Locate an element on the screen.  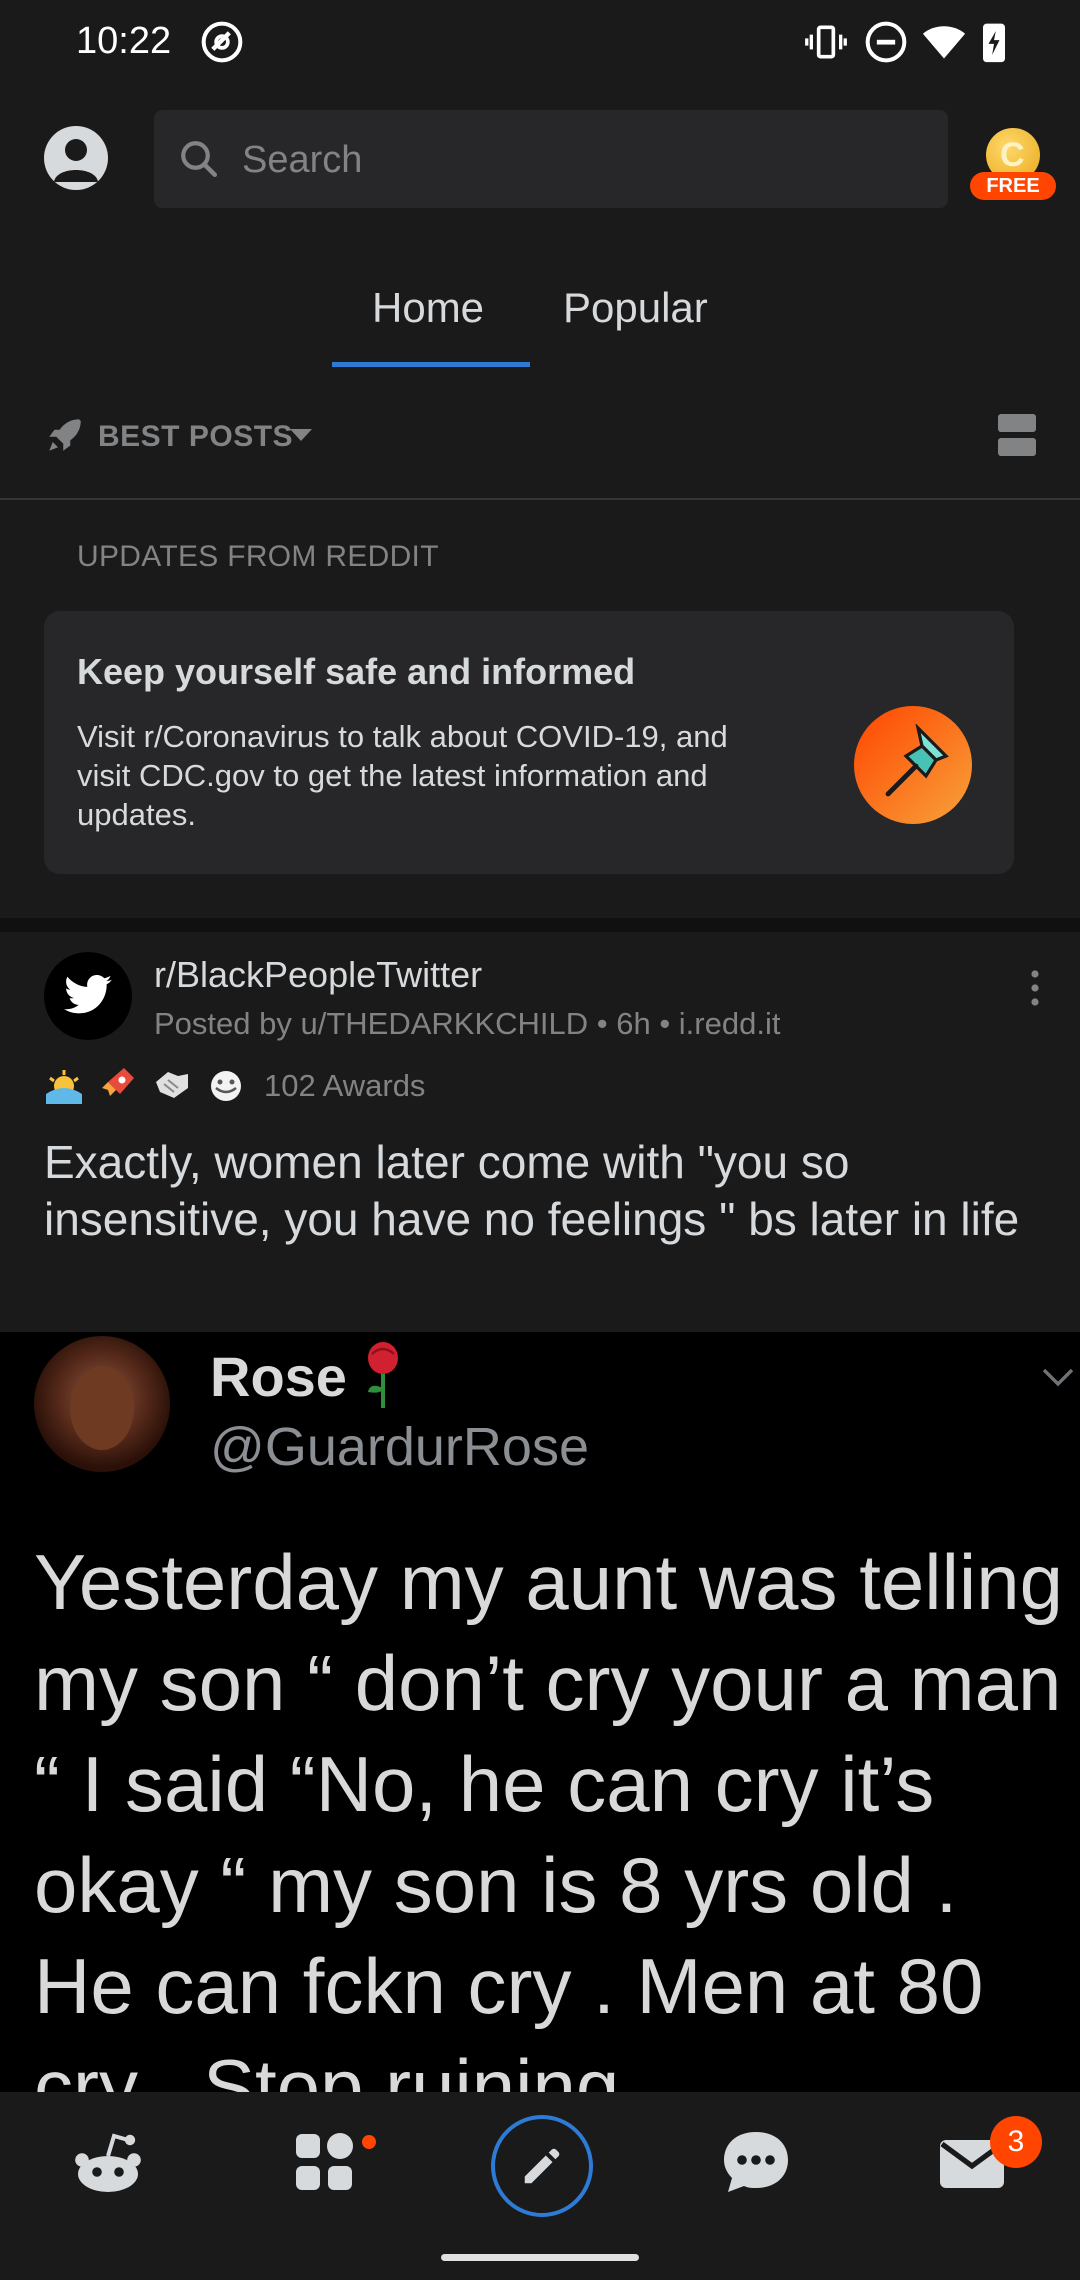
vibrate-icon is located at coordinates (826, 42).